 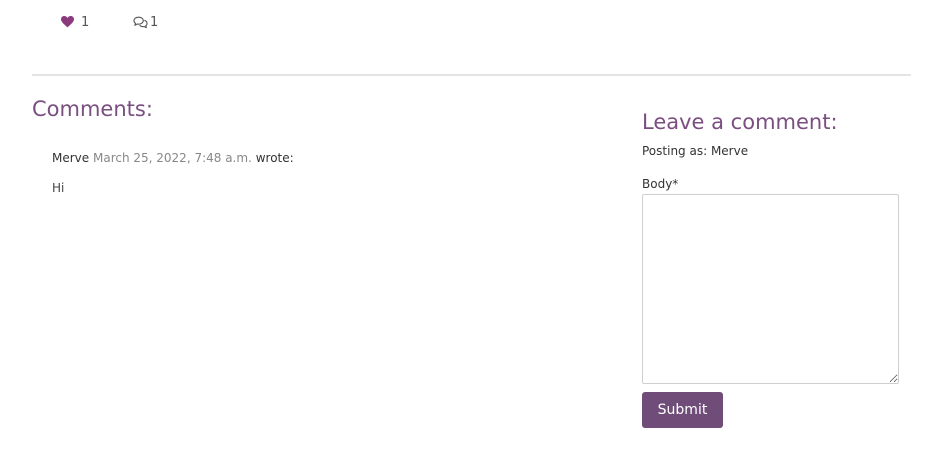 What do you see at coordinates (770, 289) in the screenshot?
I see `comment-body-textarea` at bounding box center [770, 289].